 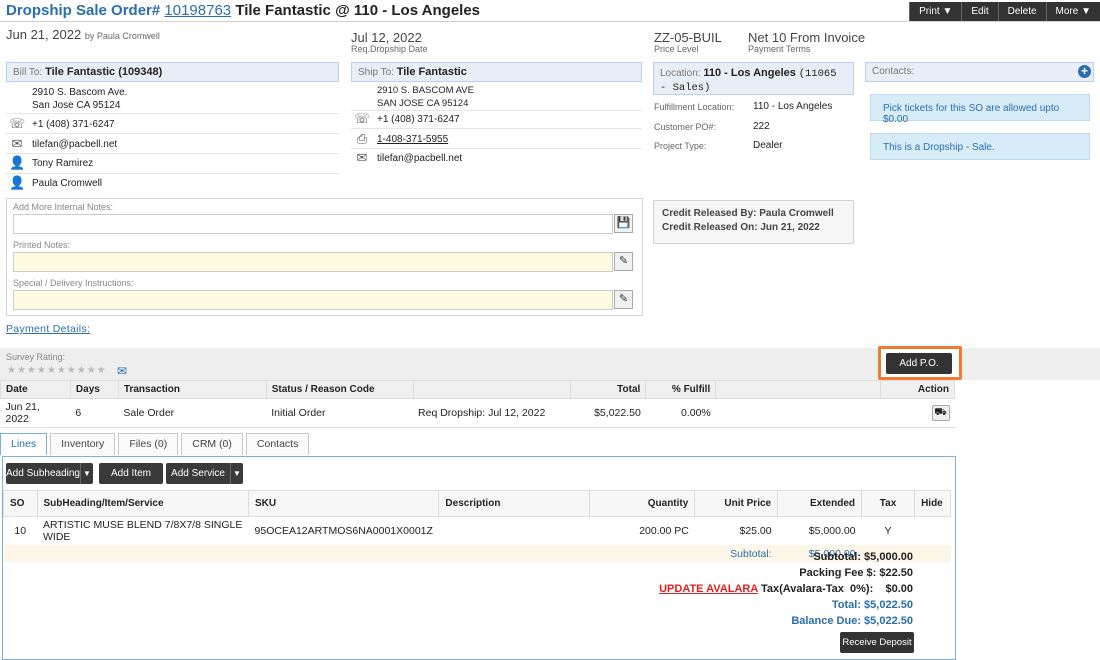 I want to click on ship-to-email: tilefan@pacbell.net, so click(x=419, y=158).